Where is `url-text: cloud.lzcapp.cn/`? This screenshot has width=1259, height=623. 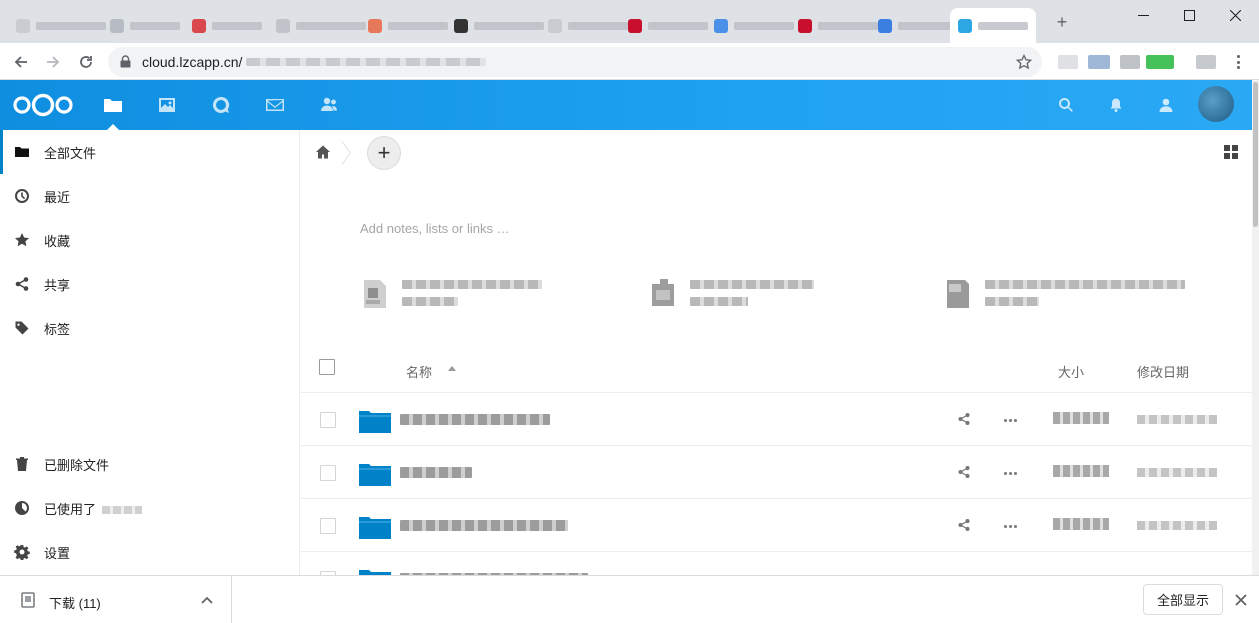 url-text: cloud.lzcapp.cn/ is located at coordinates (192, 62).